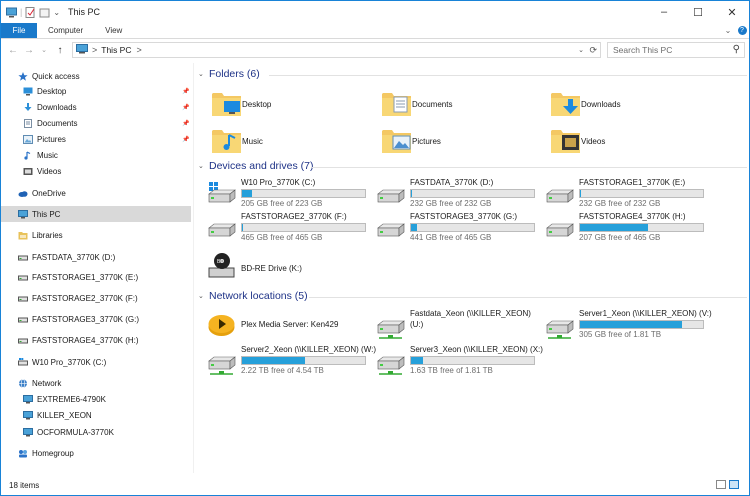 The height and width of the screenshot is (496, 750). I want to click on network-drive-icon, so click(390, 325).